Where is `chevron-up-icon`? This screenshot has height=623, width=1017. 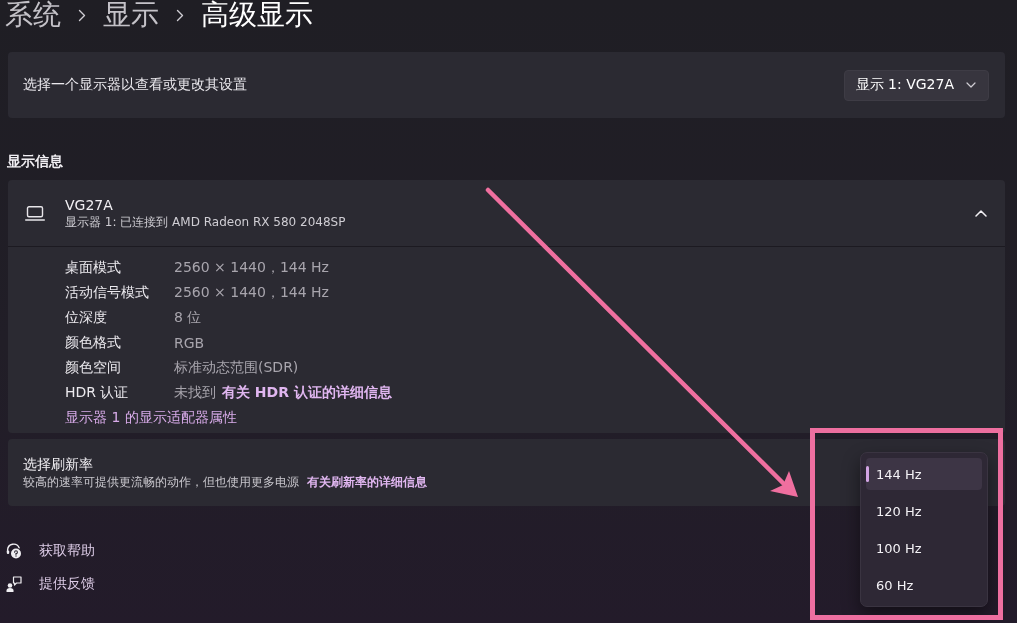 chevron-up-icon is located at coordinates (981, 213).